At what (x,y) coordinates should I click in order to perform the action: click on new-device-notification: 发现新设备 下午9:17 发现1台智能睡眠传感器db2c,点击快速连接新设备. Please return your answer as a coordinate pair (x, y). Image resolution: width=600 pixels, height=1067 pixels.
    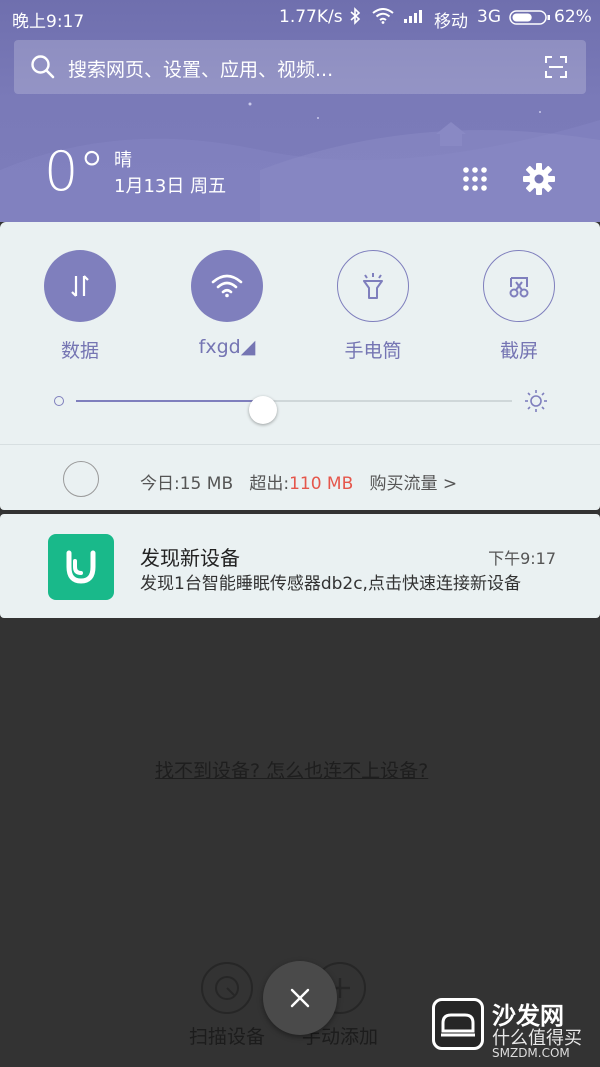
    Looking at the image, I should click on (300, 566).